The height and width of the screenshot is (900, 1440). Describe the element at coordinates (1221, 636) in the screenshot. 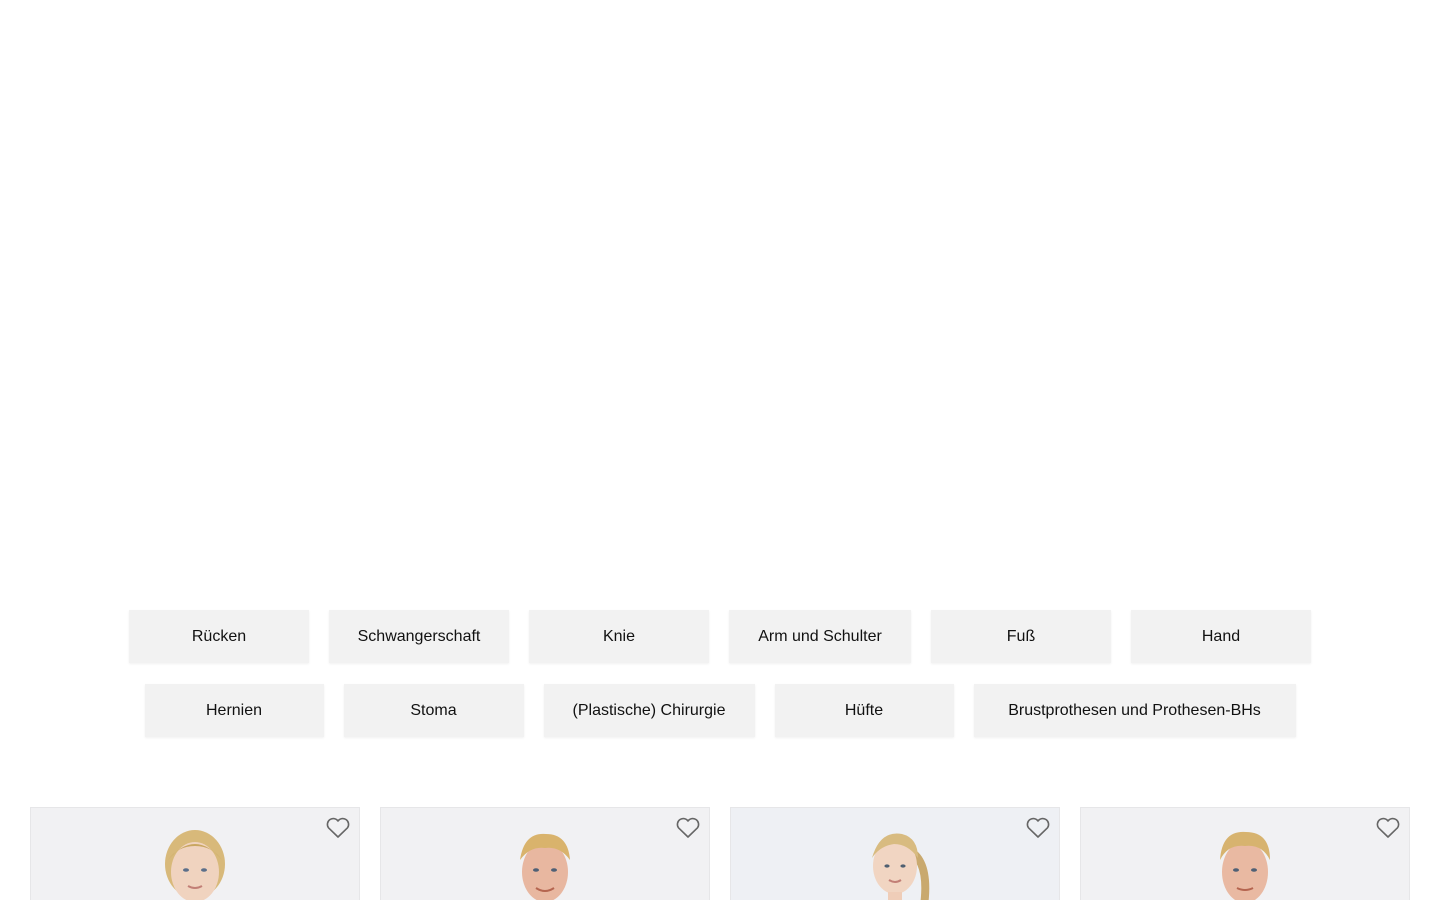

I see `category-button-hand: Hand` at that location.